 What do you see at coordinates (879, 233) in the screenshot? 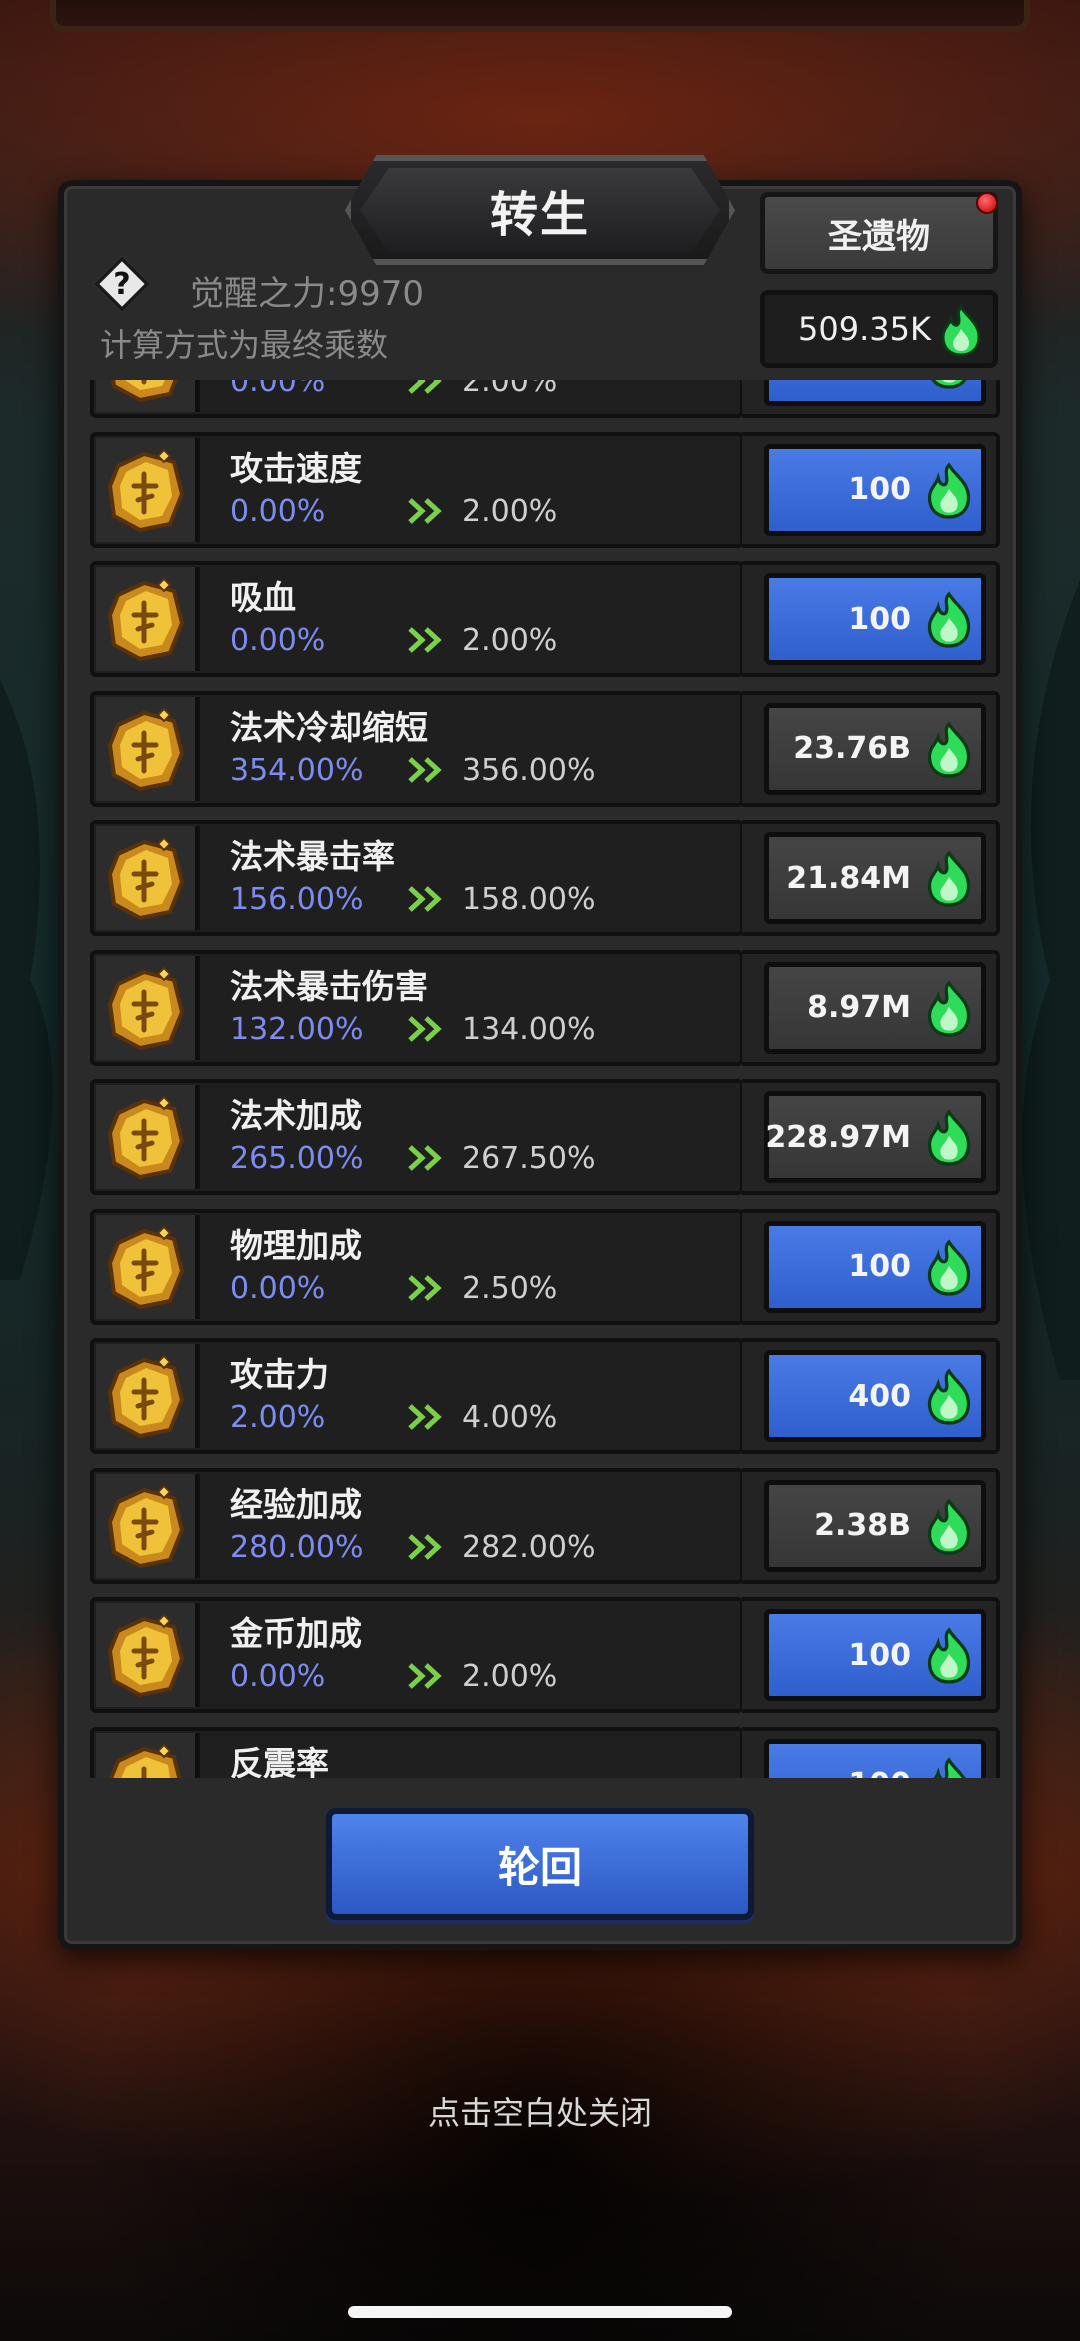
I see `relic-button: 圣遗物` at bounding box center [879, 233].